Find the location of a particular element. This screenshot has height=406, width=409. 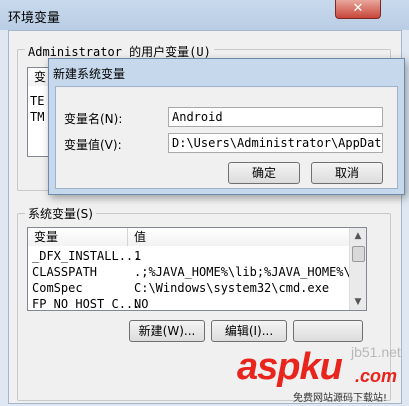

variable-name-input: Android is located at coordinates (275, 117).